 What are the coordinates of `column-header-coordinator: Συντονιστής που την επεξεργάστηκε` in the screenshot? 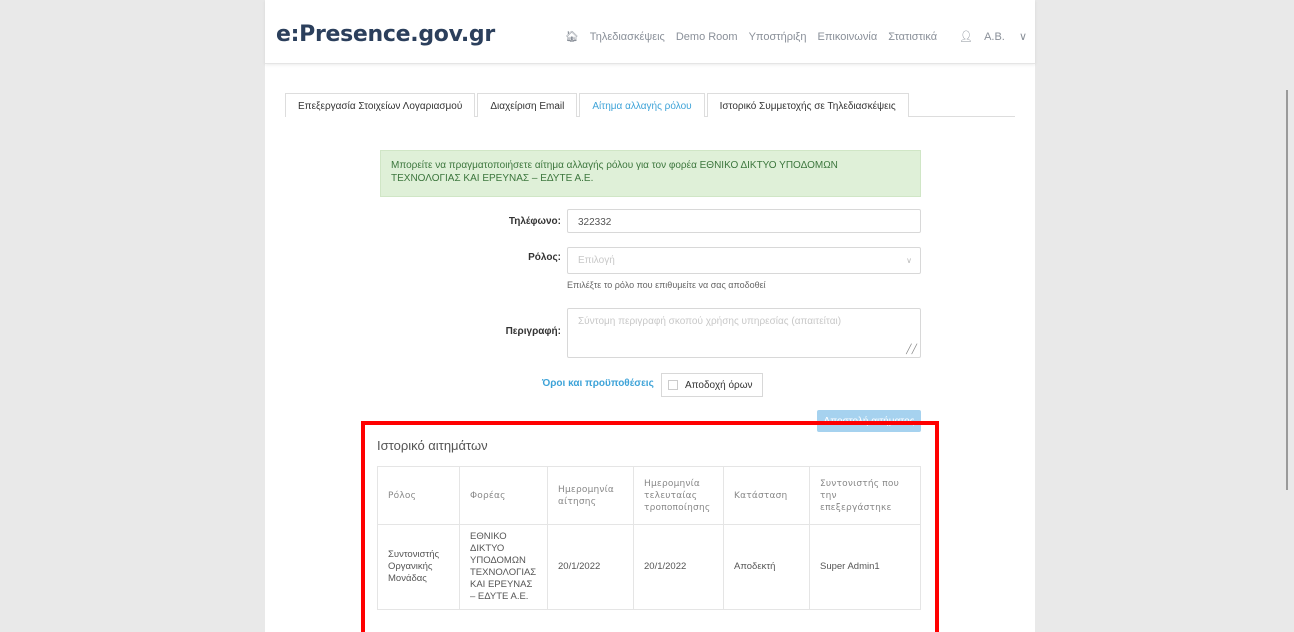 It's located at (865, 495).